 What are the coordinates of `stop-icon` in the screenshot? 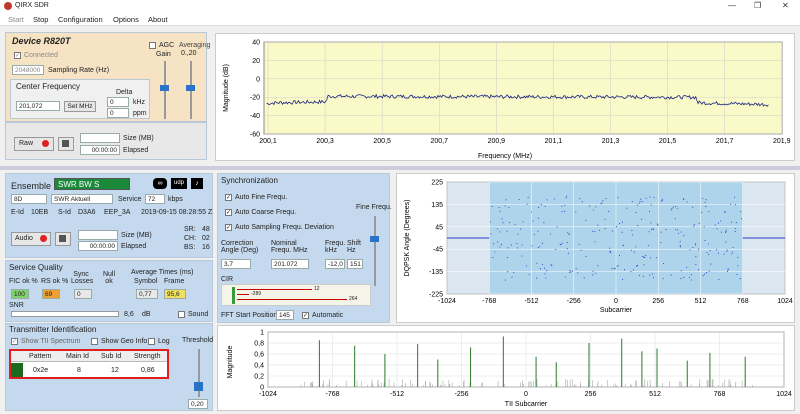 It's located at (65, 143).